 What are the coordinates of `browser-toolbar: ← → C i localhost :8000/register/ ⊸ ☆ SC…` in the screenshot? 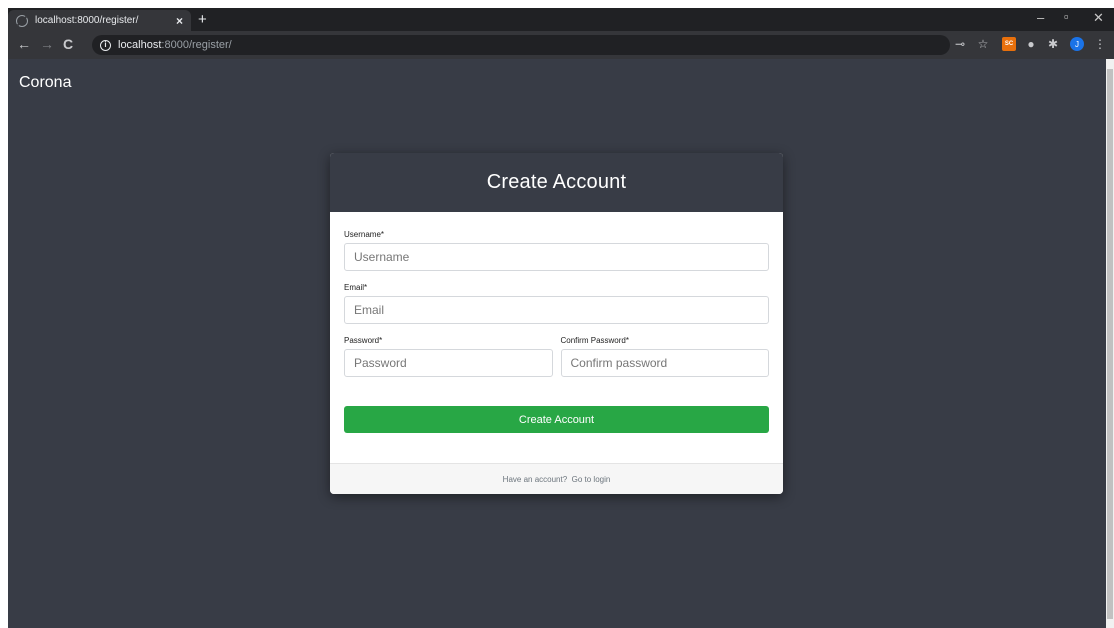 It's located at (561, 45).